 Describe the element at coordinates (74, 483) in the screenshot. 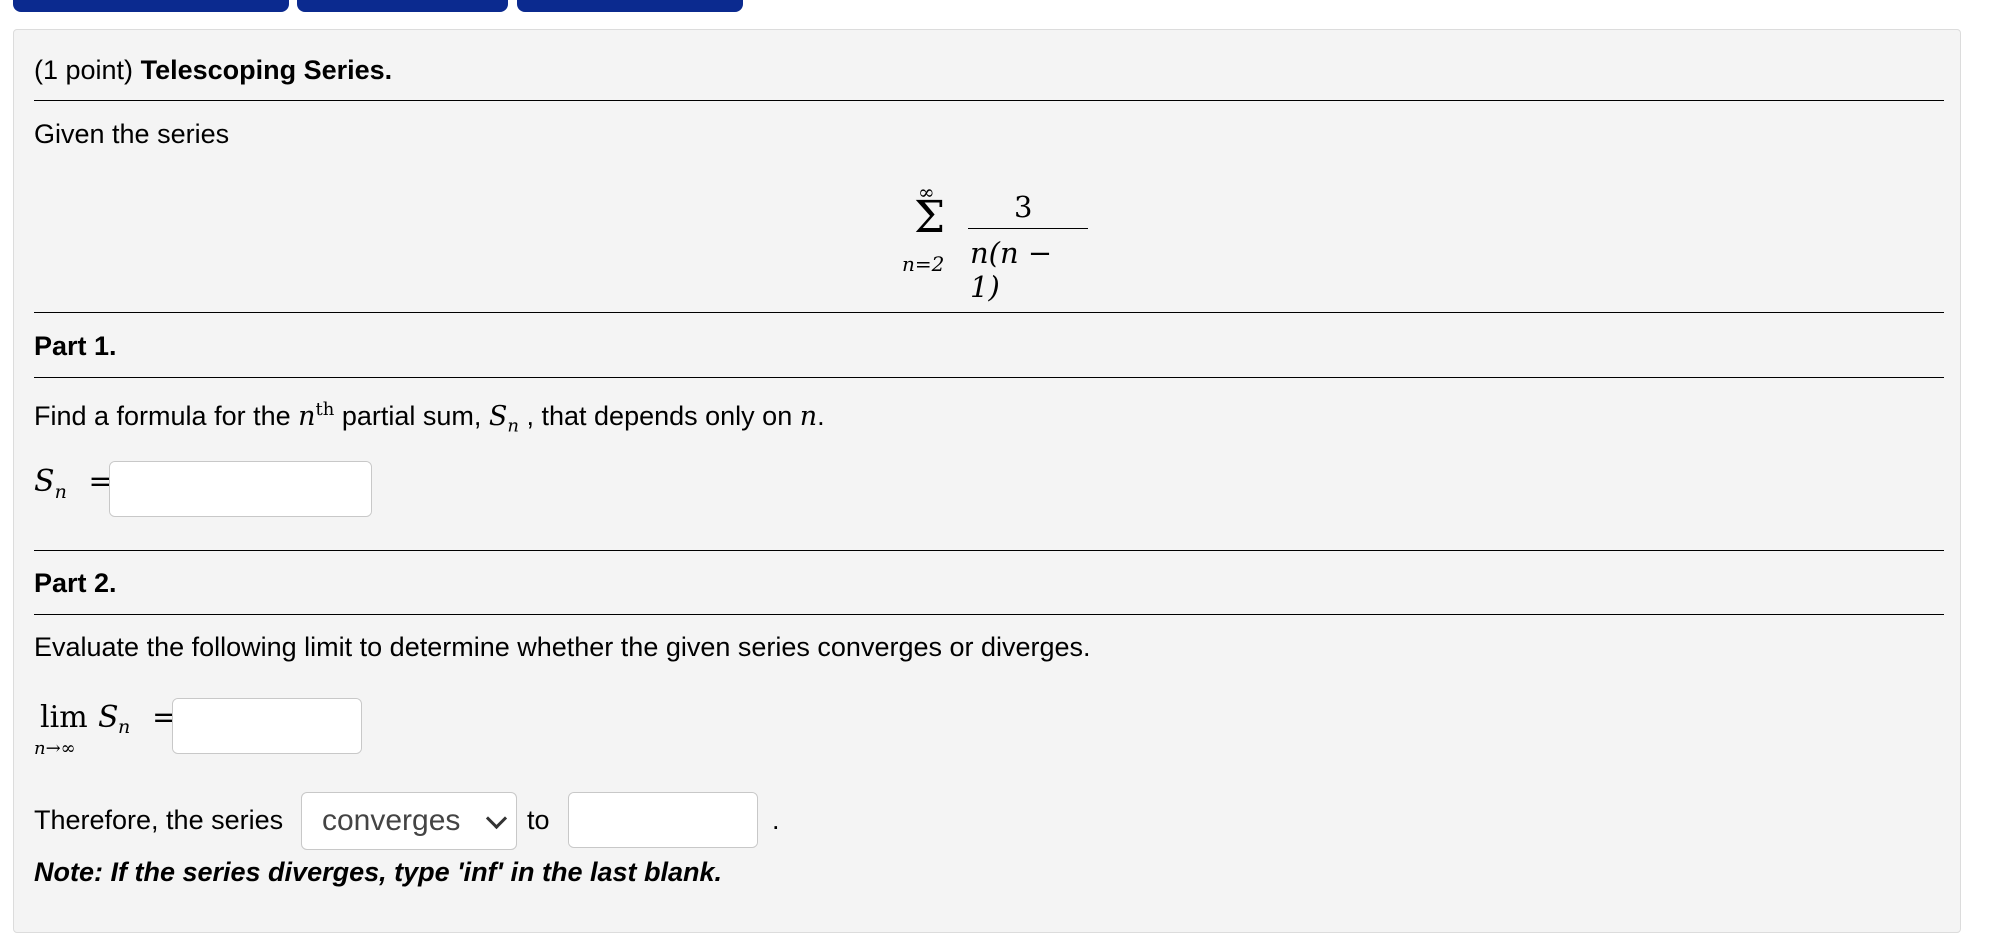

I see `sn-label: Sn =` at that location.